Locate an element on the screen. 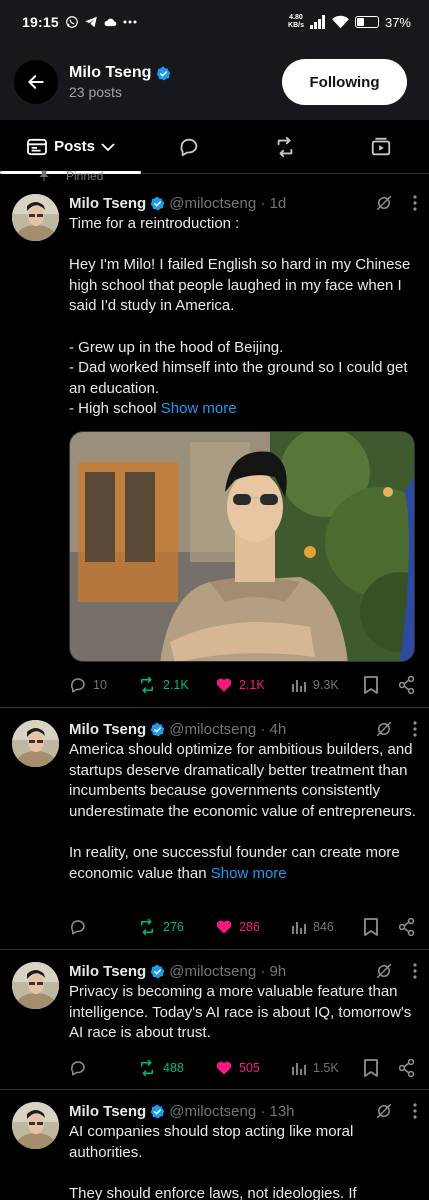  like-button: 505 is located at coordinates (253, 1068).